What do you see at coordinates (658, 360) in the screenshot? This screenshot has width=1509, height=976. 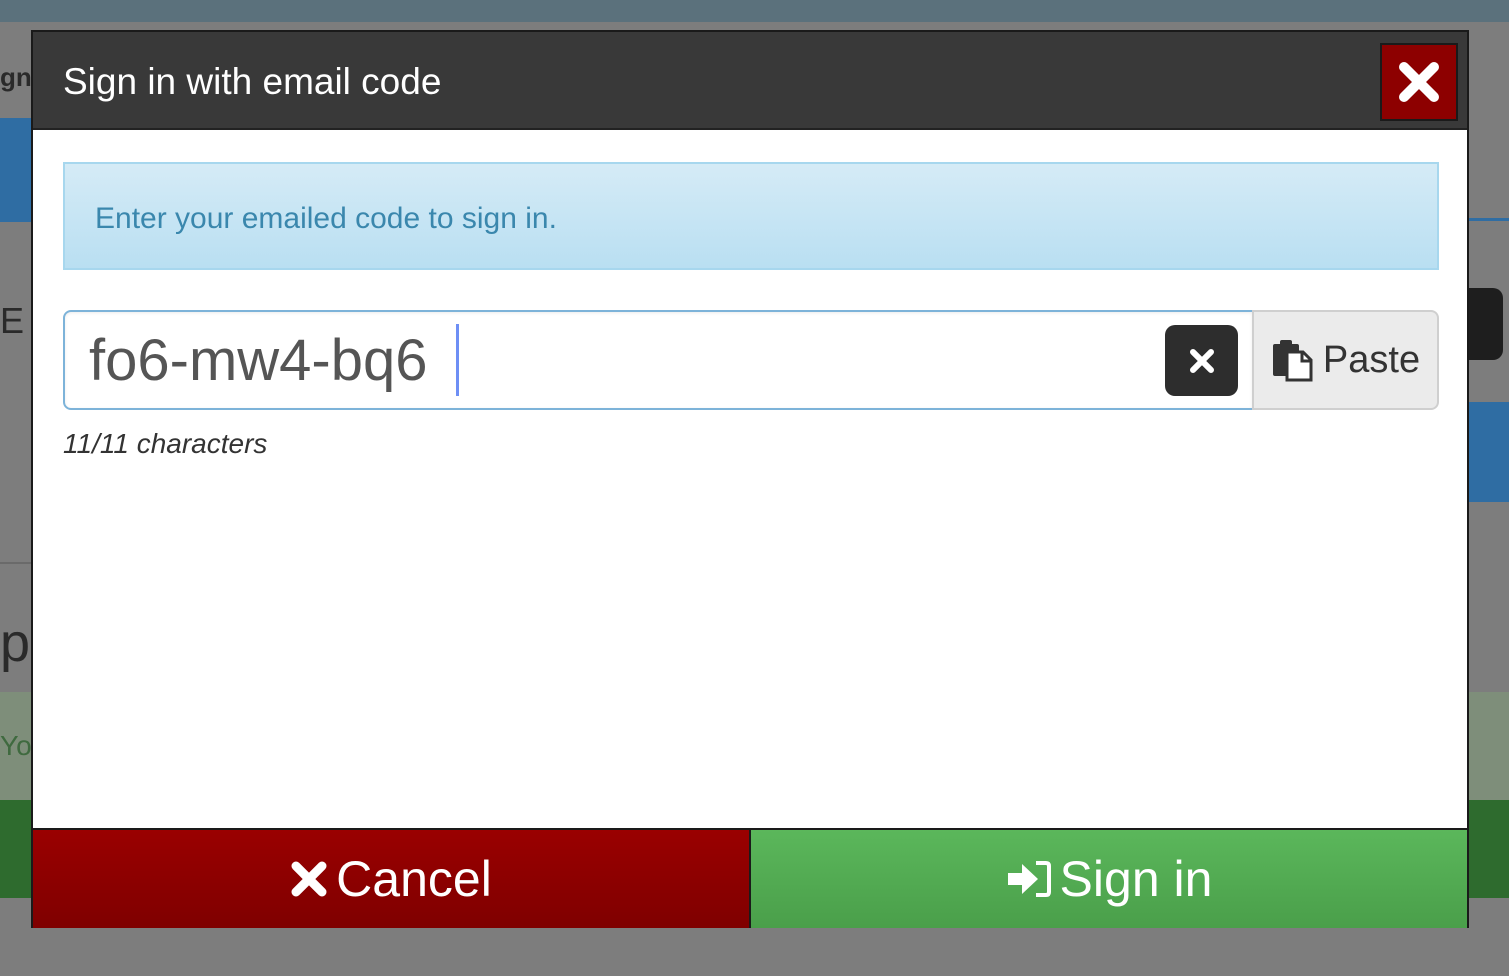 I see `email-code-input` at bounding box center [658, 360].